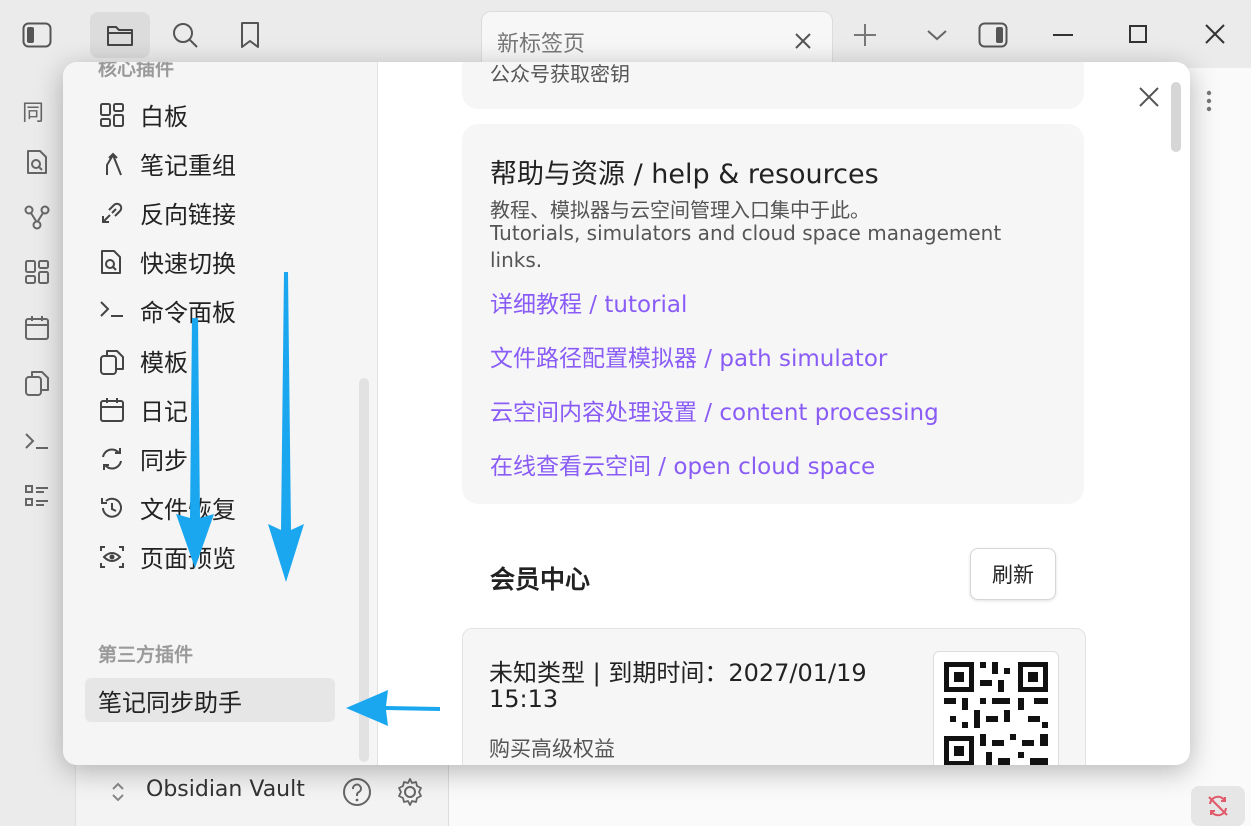 This screenshot has width=1251, height=826. What do you see at coordinates (37, 328) in the screenshot?
I see `daily-note-icon` at bounding box center [37, 328].